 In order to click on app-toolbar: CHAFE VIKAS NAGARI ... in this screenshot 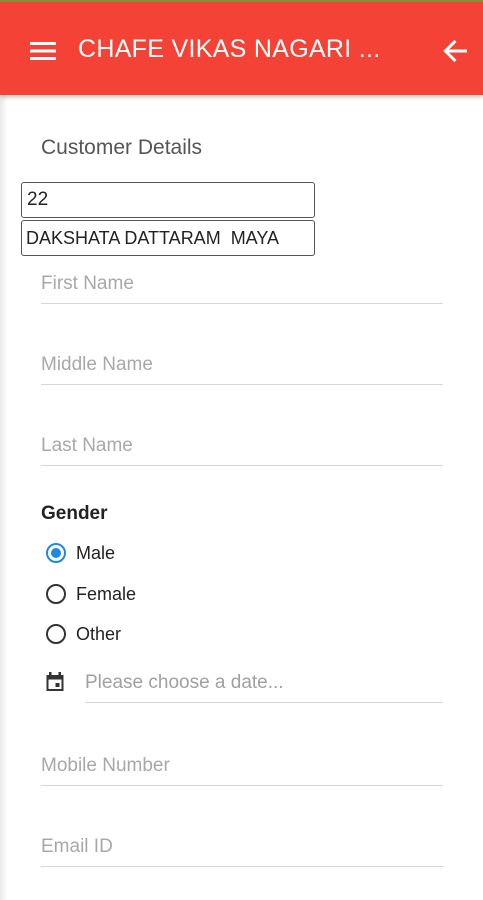, I will do `click(241, 47)`.